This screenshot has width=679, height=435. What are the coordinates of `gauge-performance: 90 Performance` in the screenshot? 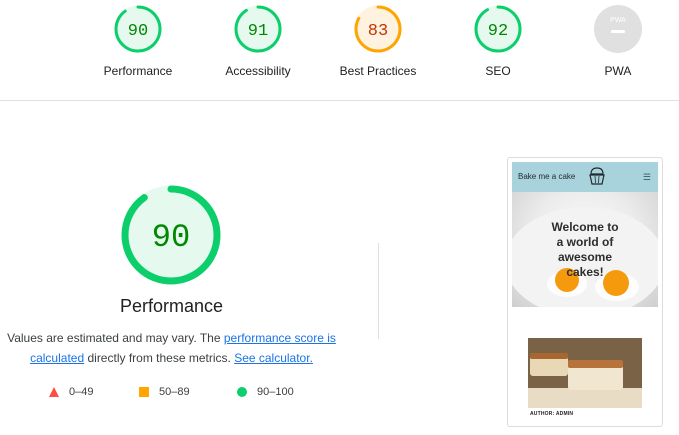 It's located at (138, 41).